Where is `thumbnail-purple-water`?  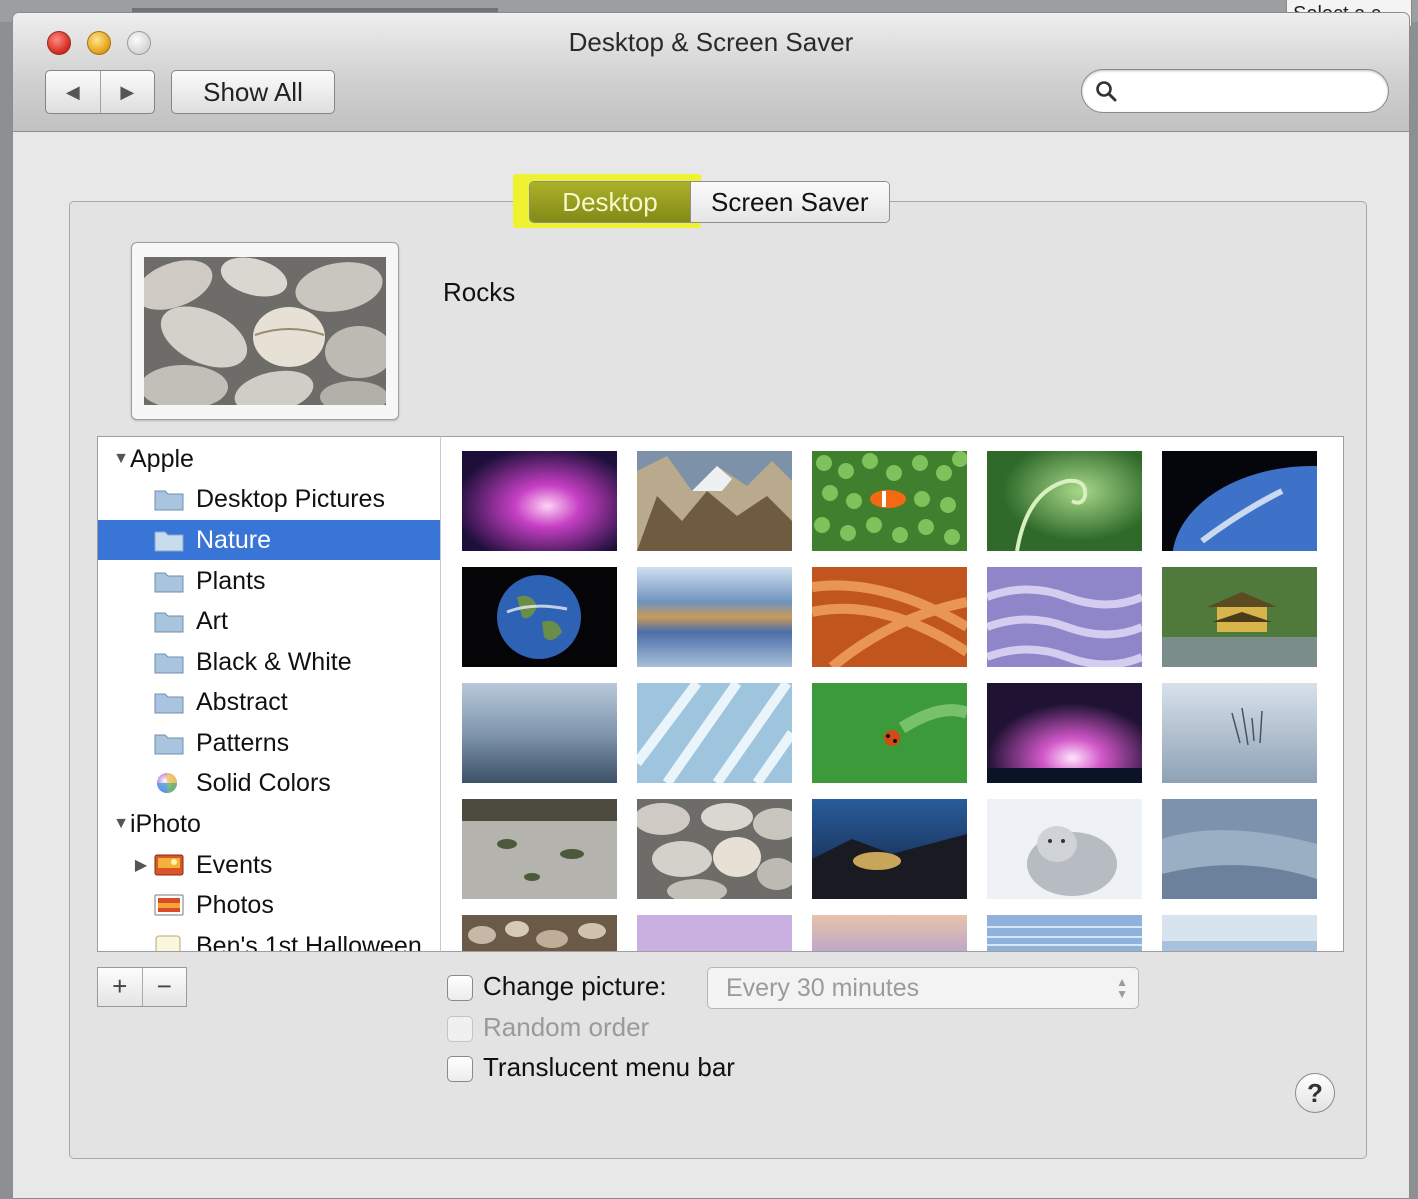 thumbnail-purple-water is located at coordinates (1064, 617).